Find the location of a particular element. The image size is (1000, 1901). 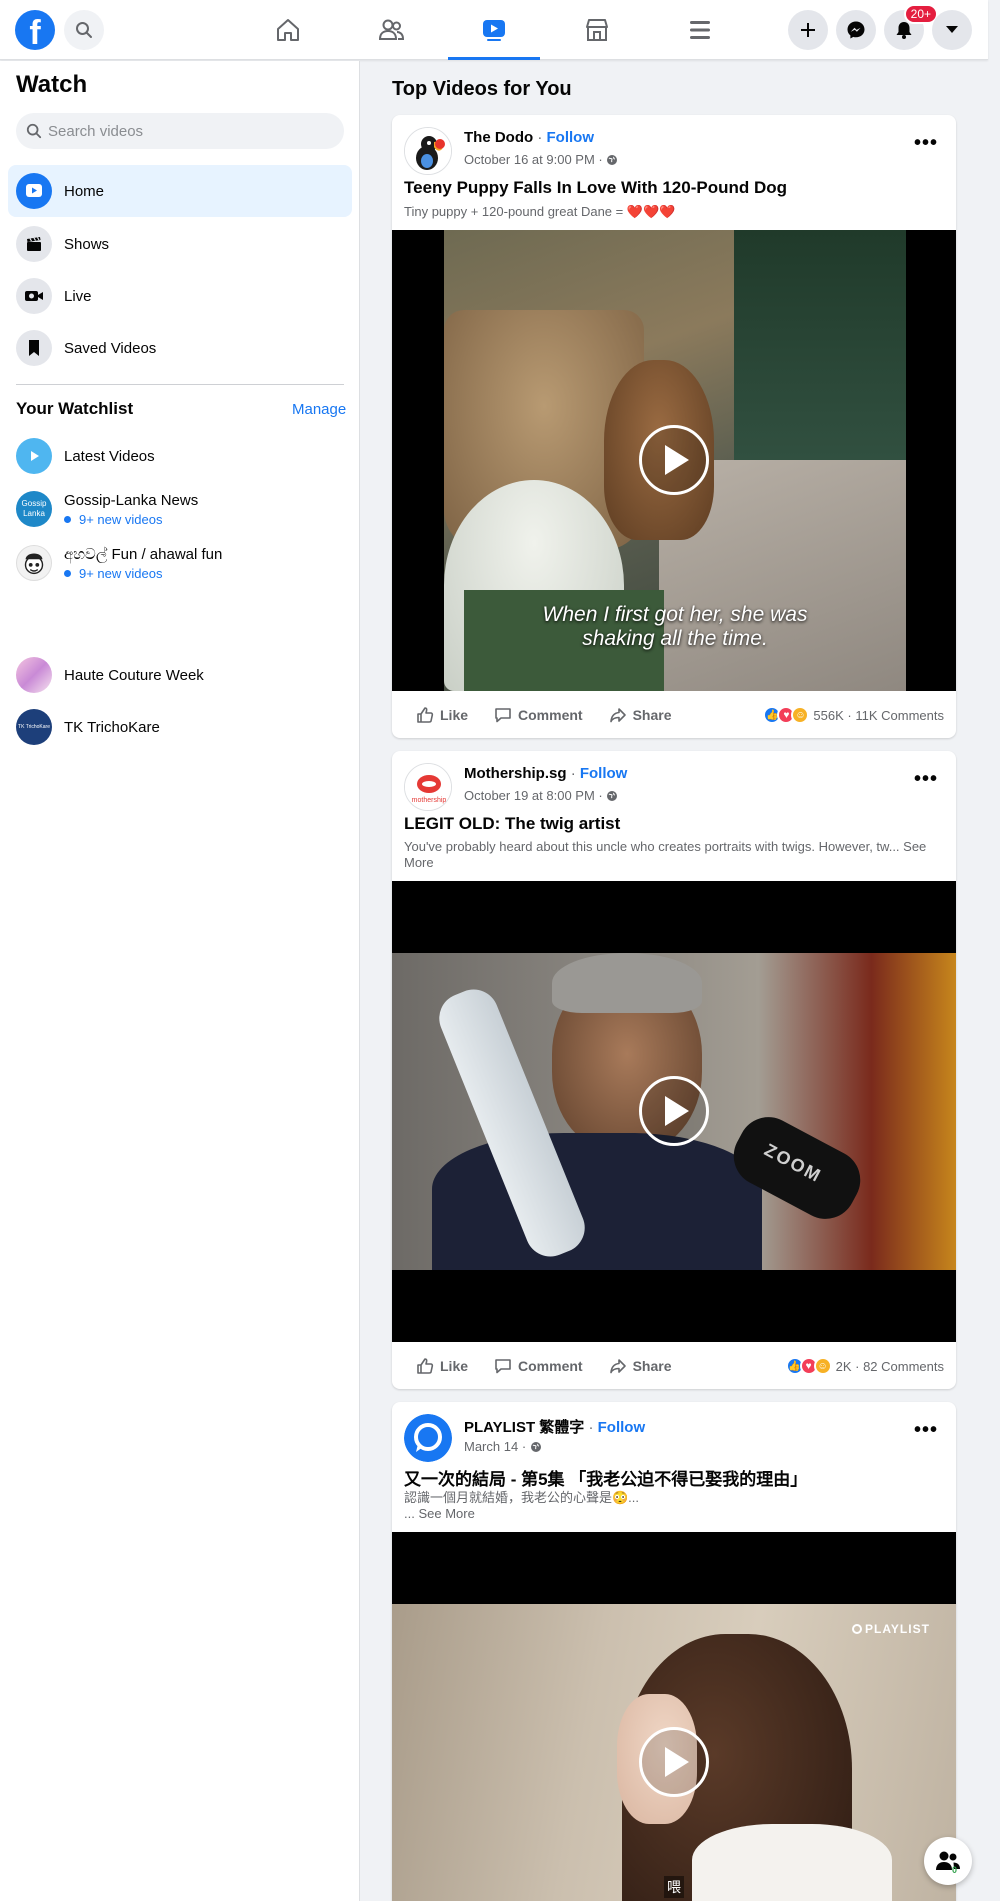

search-videos-input is located at coordinates (188, 131).